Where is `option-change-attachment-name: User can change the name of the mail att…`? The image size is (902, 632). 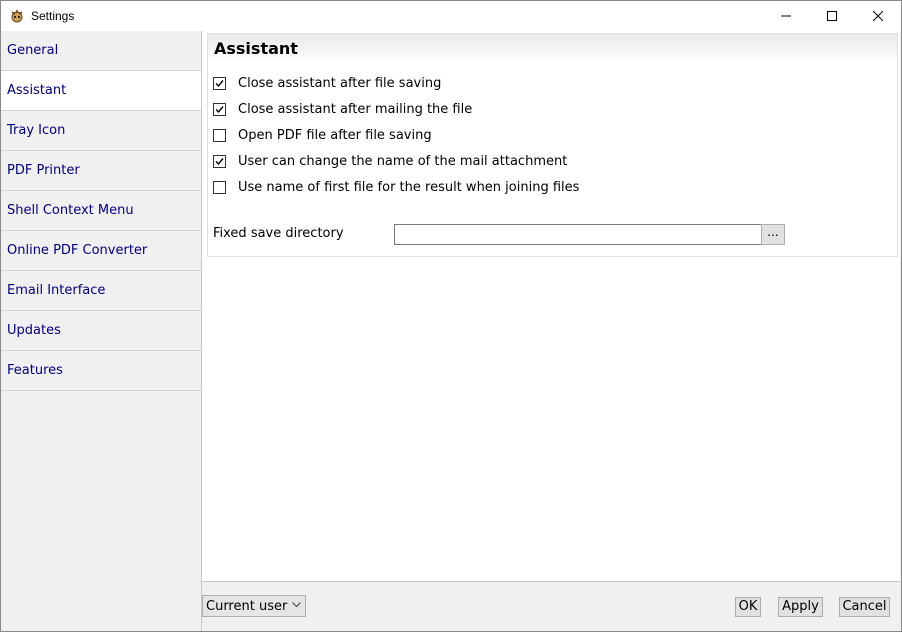 option-change-attachment-name: User can change the name of the mail att… is located at coordinates (390, 161).